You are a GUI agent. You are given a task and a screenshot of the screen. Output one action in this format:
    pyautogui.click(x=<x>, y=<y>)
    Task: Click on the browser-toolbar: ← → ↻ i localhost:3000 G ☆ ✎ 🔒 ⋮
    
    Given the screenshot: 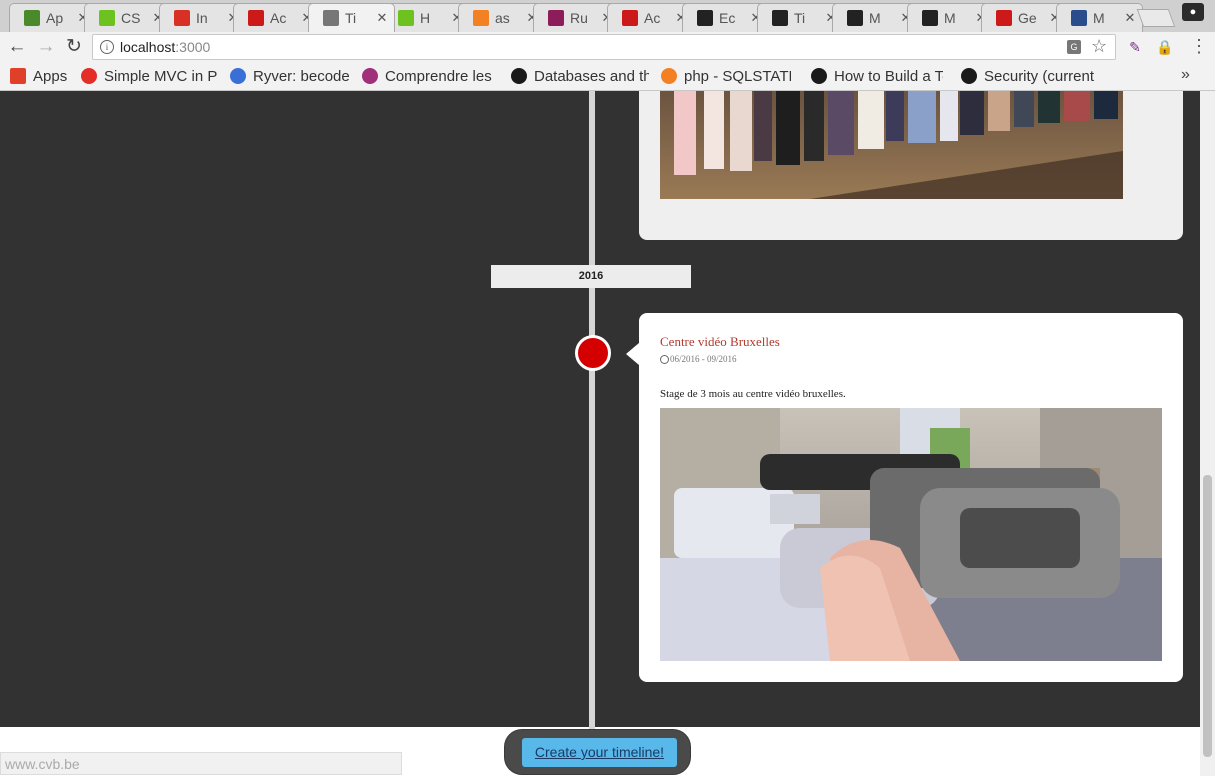 What is the action you would take?
    pyautogui.click(x=607, y=47)
    